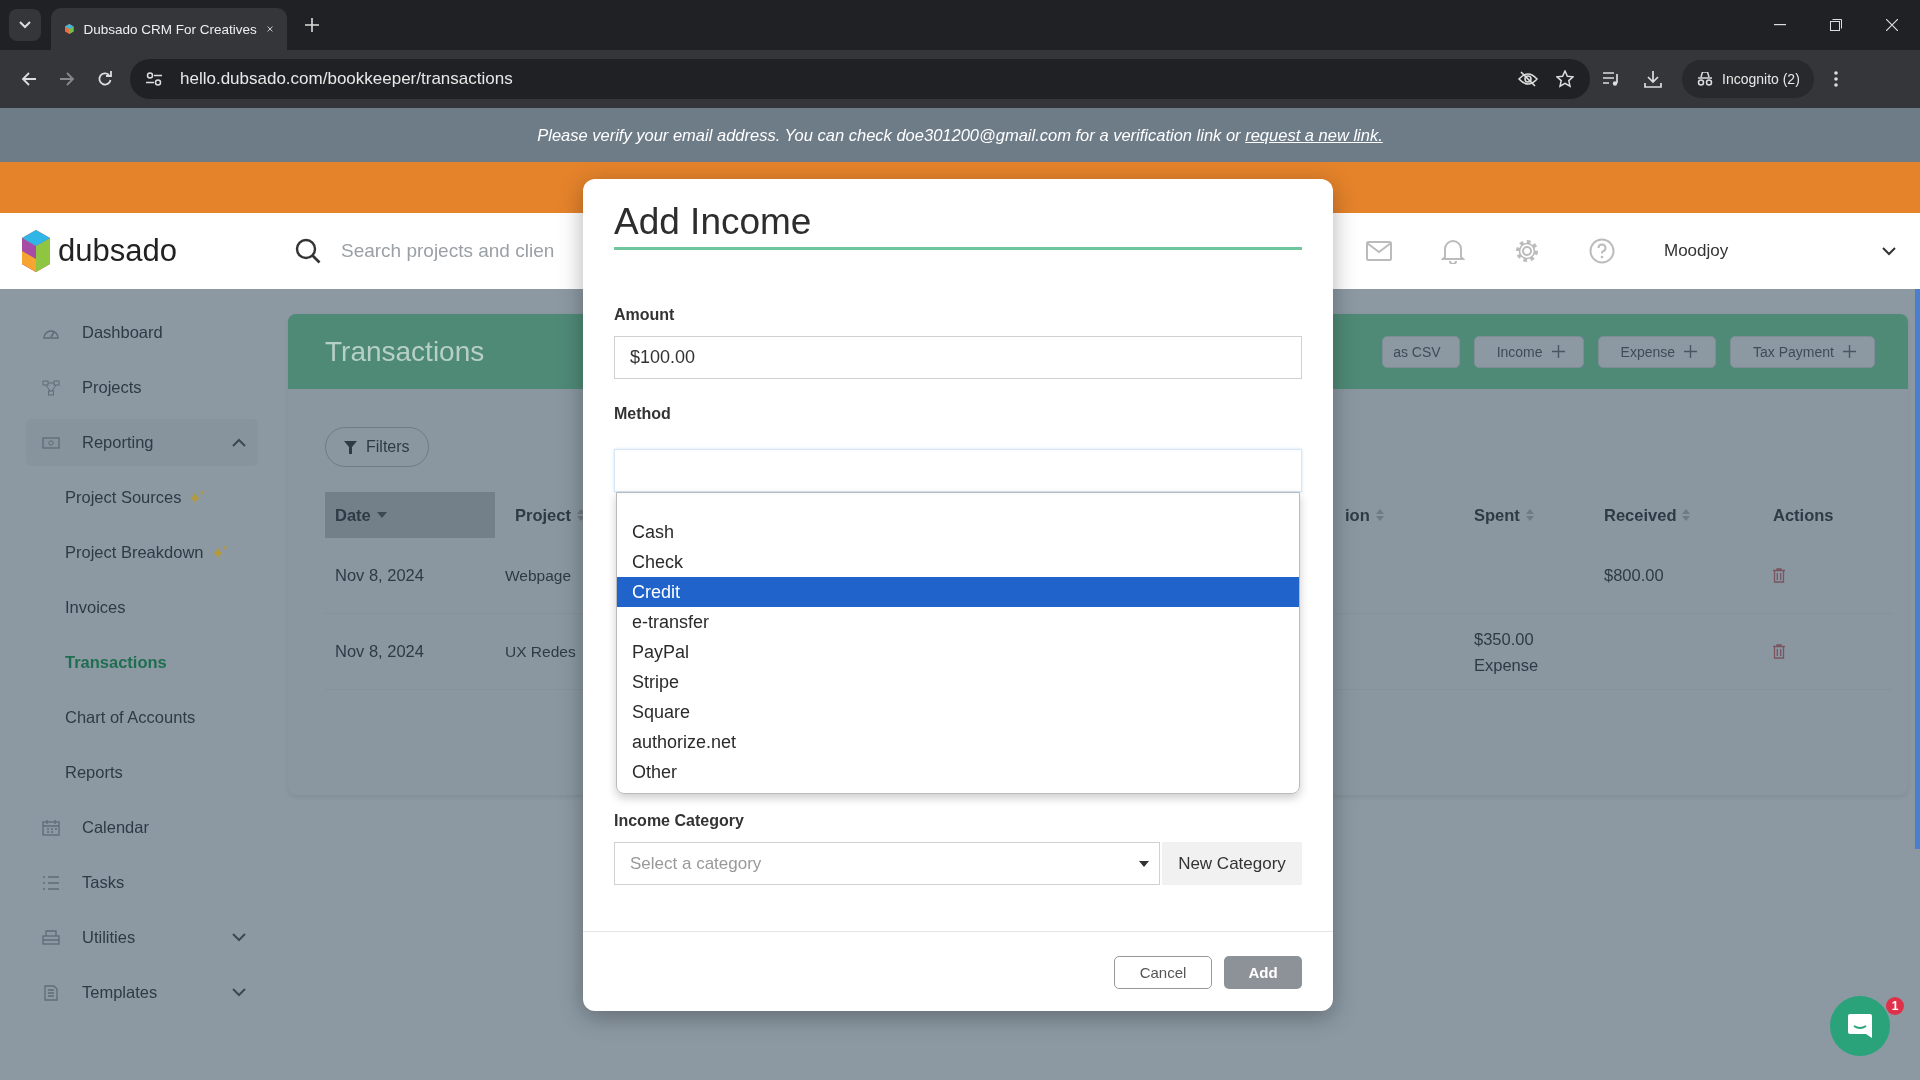  Describe the element at coordinates (645, 315) in the screenshot. I see `field-label: Amount` at that location.